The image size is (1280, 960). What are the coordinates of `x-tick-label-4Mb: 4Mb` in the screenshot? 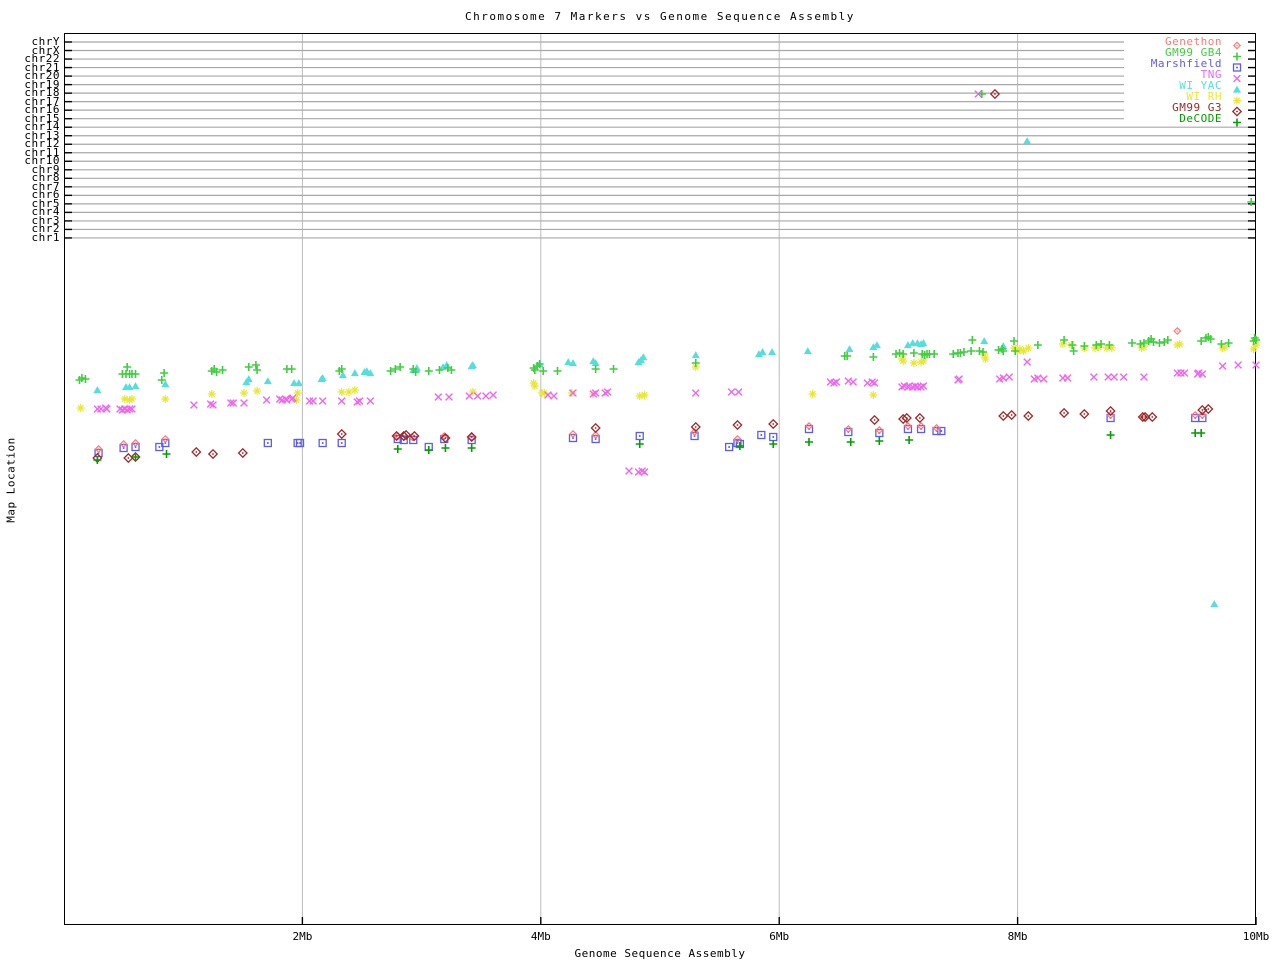 It's located at (540, 936).